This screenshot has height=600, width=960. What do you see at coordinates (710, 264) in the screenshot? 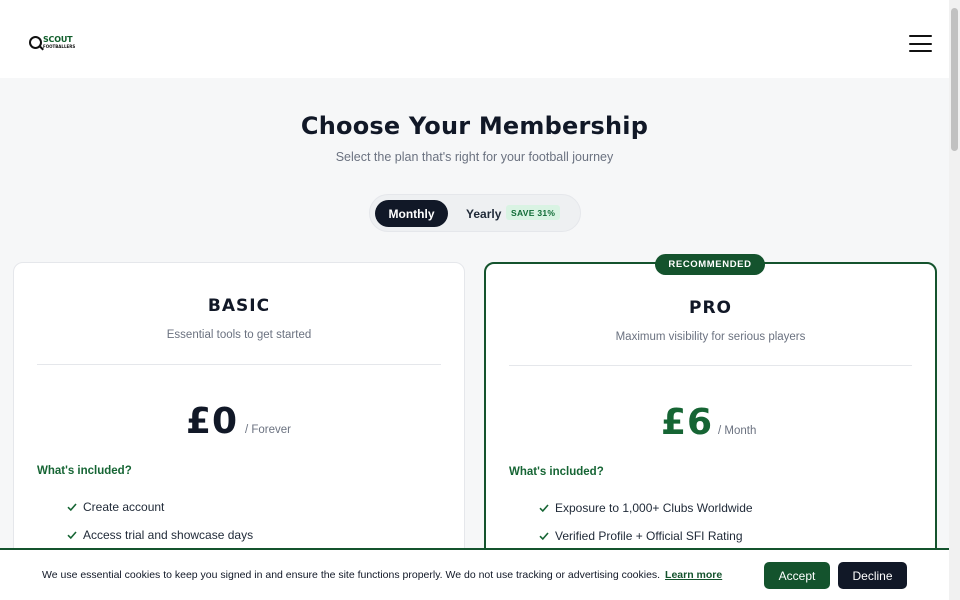
I see `recommended-badge: RECOMMENDED` at bounding box center [710, 264].